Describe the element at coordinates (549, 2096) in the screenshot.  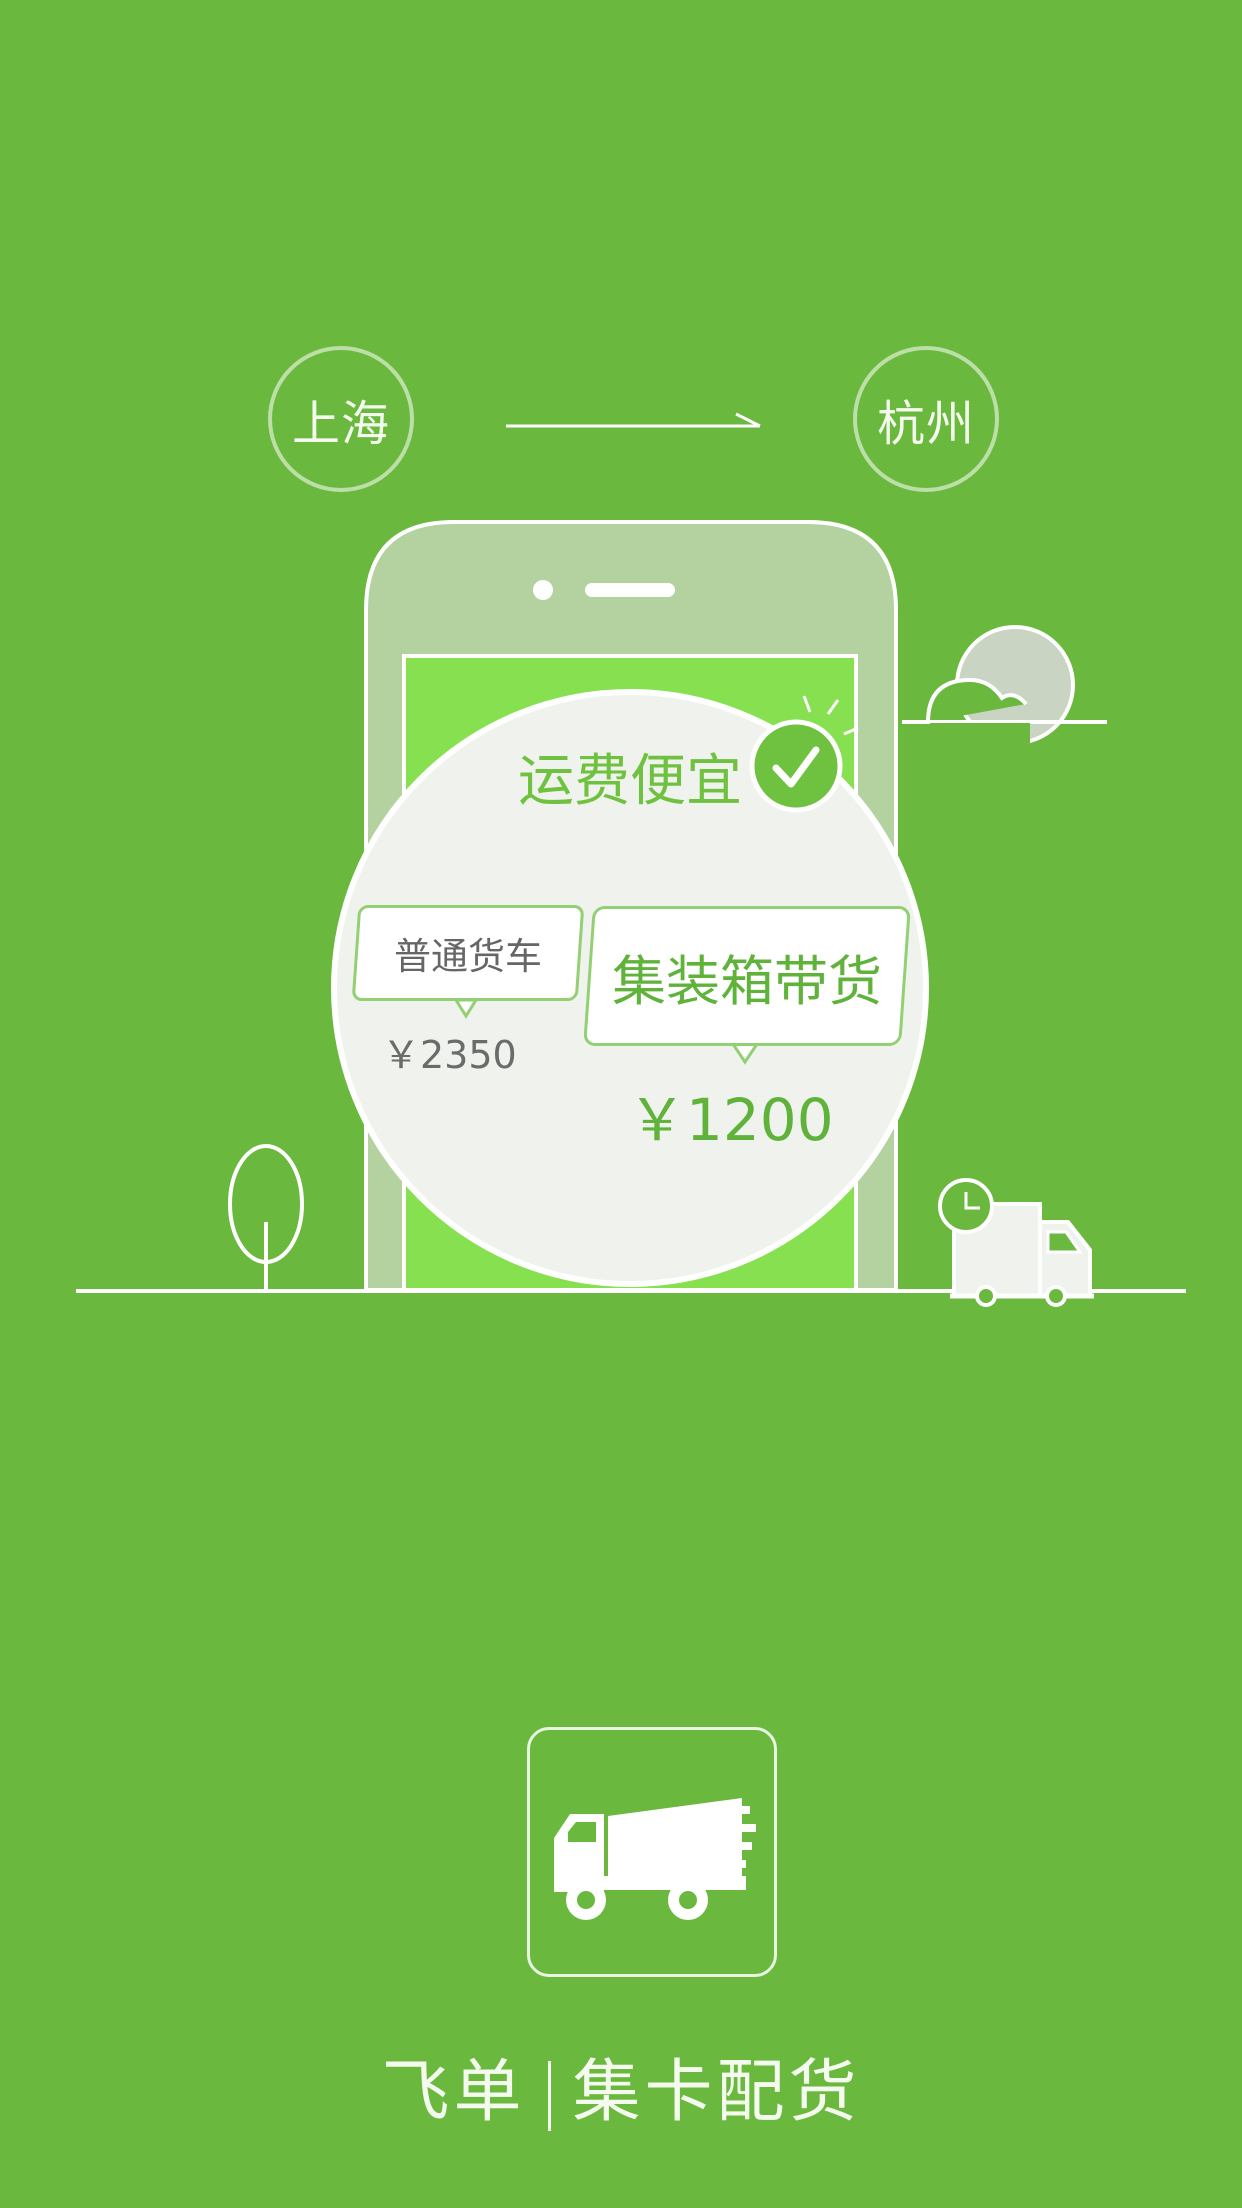
I see `tagline-divider` at that location.